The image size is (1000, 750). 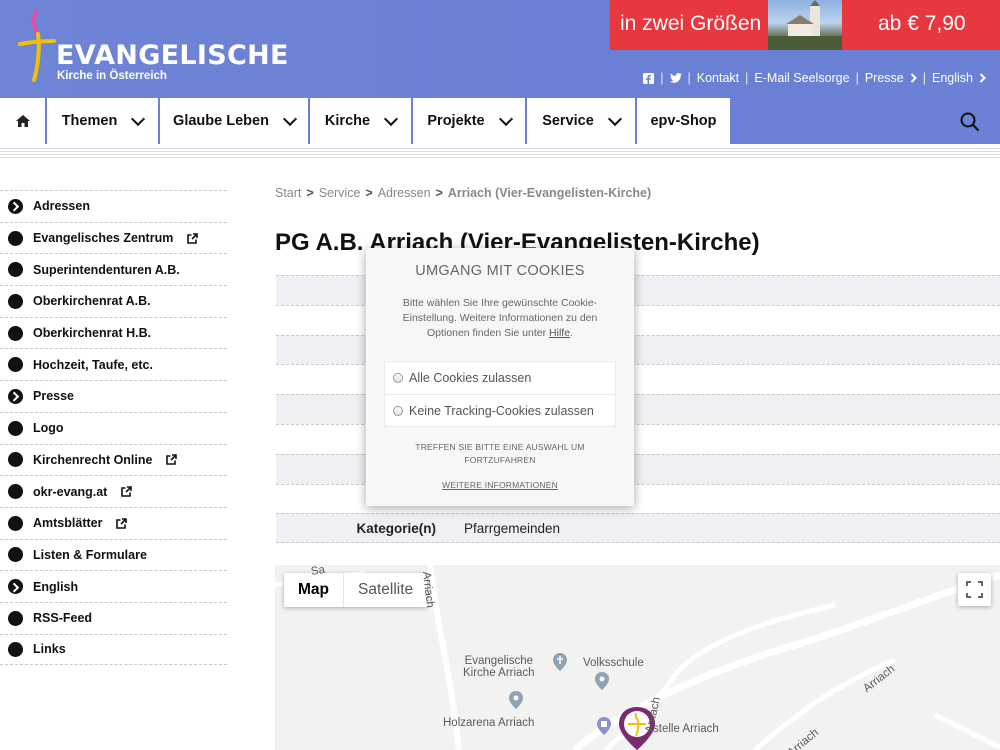 I want to click on header-divider, so click(x=500, y=152).